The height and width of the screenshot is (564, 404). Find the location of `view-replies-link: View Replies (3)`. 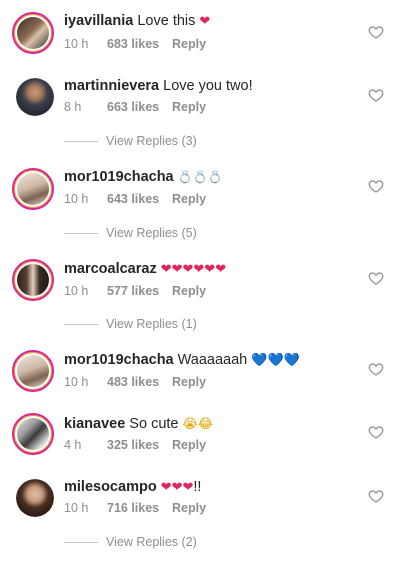

view-replies-link: View Replies (3) is located at coordinates (130, 141).